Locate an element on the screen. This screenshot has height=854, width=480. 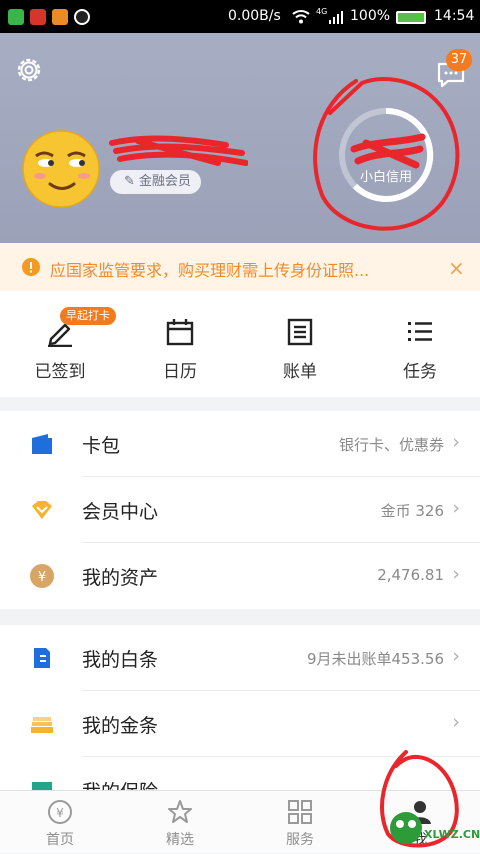
quick-action-bill: 账单 is located at coordinates (300, 344).